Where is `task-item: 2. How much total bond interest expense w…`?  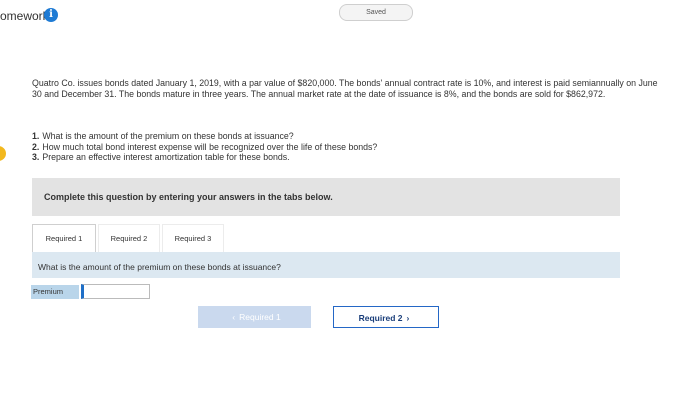
task-item: 2. How much total bond interest expense w… is located at coordinates (350, 147).